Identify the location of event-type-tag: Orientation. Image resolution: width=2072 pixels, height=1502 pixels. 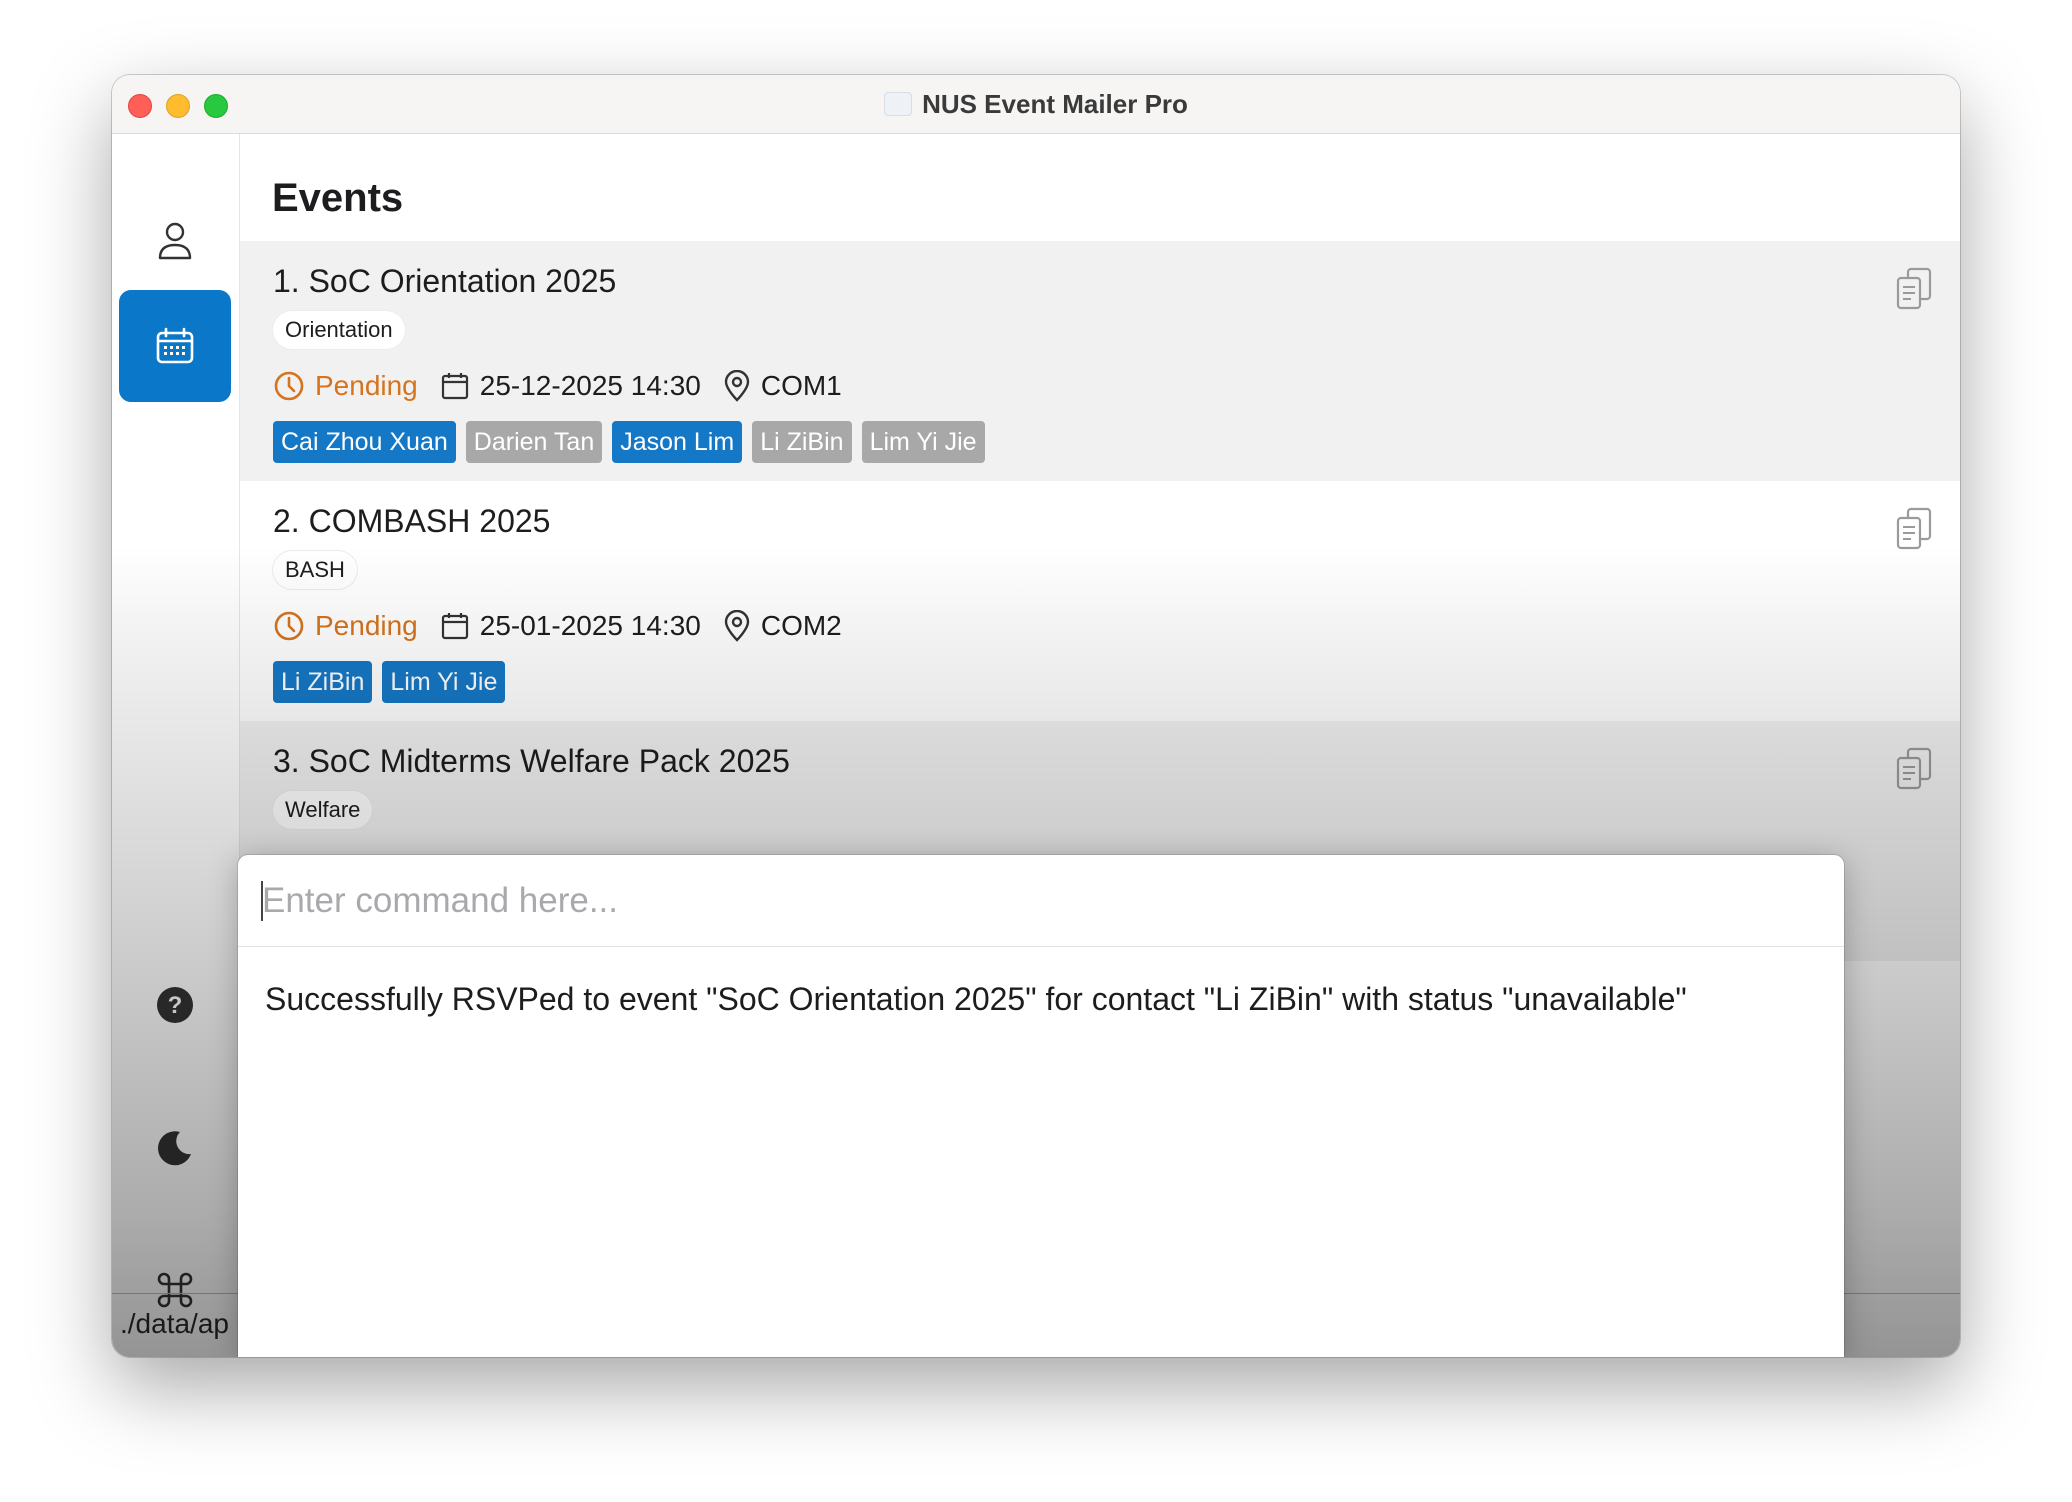
(339, 330).